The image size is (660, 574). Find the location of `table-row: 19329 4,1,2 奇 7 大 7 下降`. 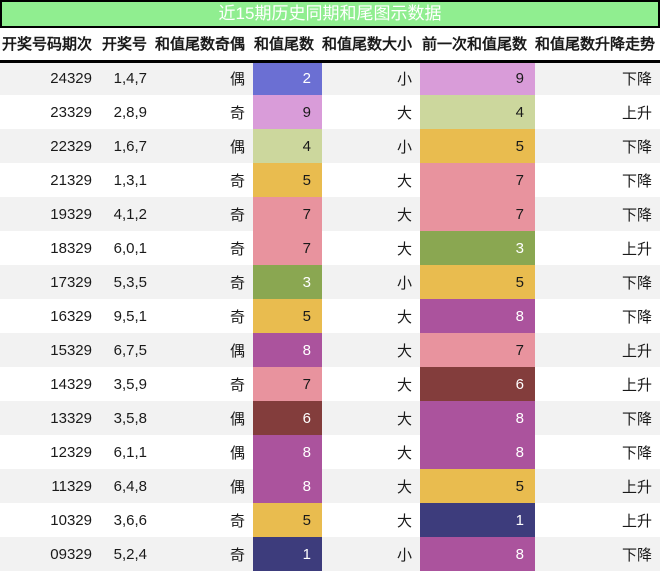

table-row: 19329 4,1,2 奇 7 大 7 下降 is located at coordinates (330, 214).